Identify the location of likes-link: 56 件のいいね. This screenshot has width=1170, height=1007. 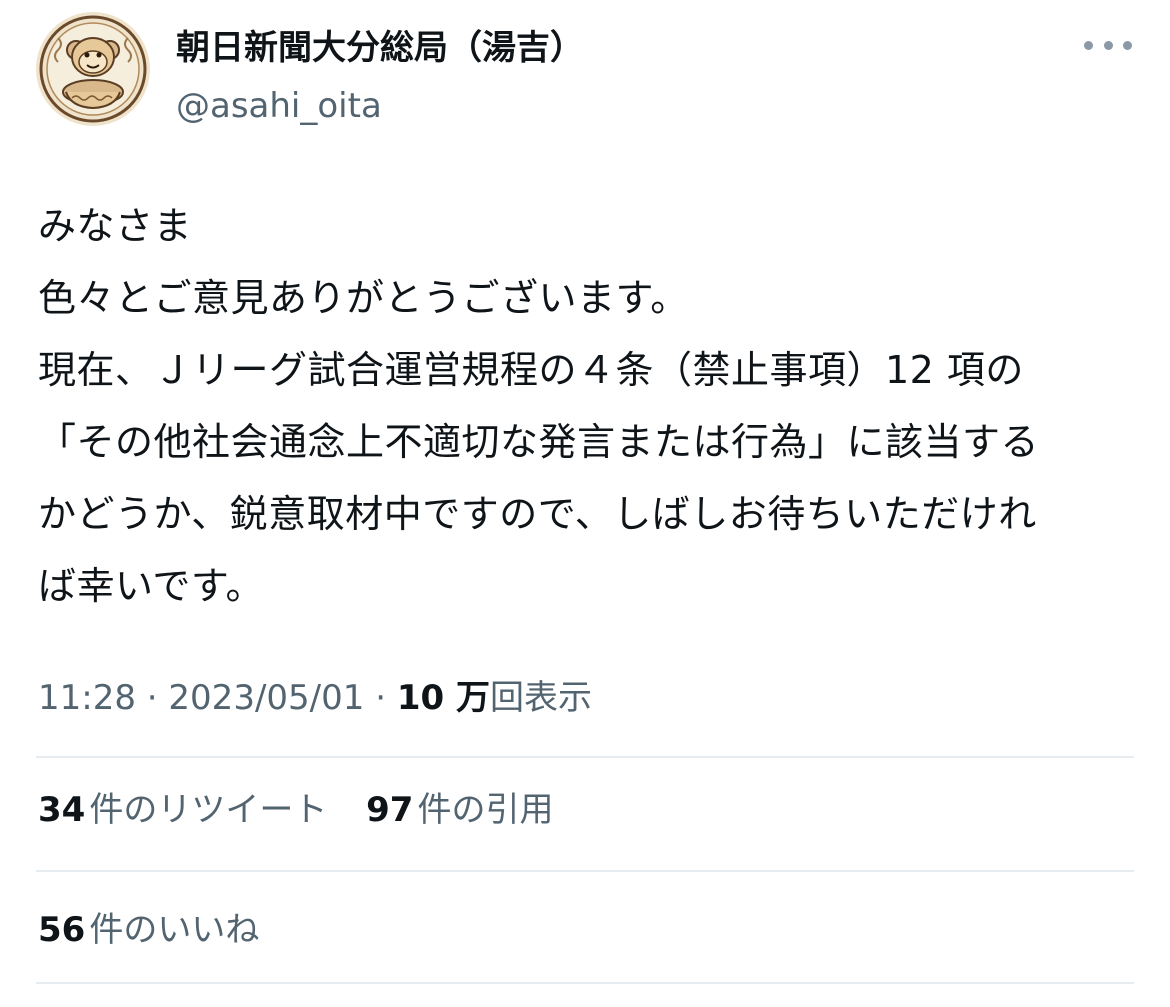
(148, 930).